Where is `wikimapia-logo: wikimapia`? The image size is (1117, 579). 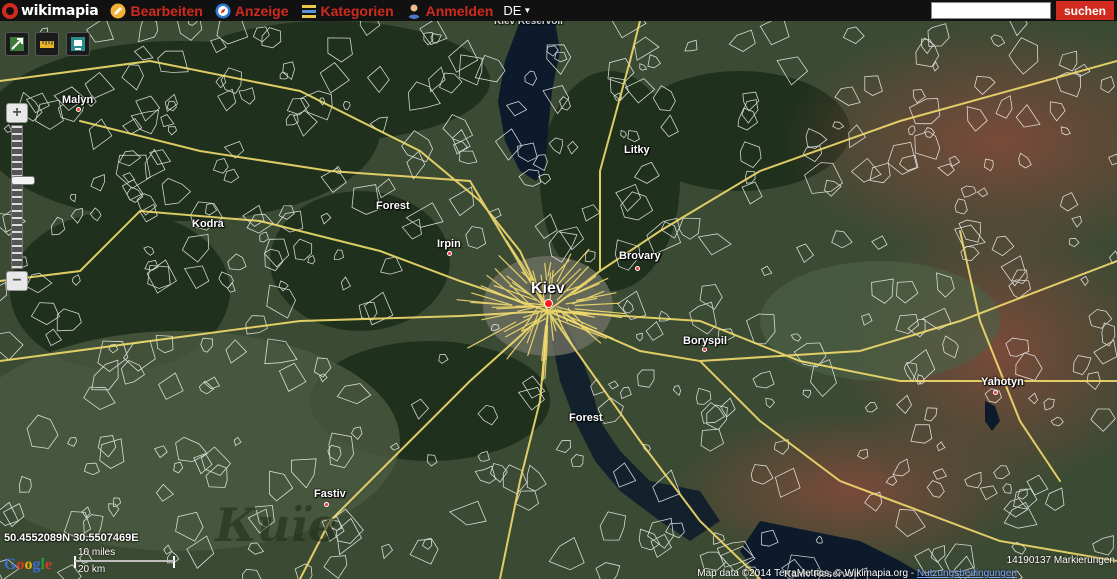
wikimapia-logo: wikimapia is located at coordinates (49, 10).